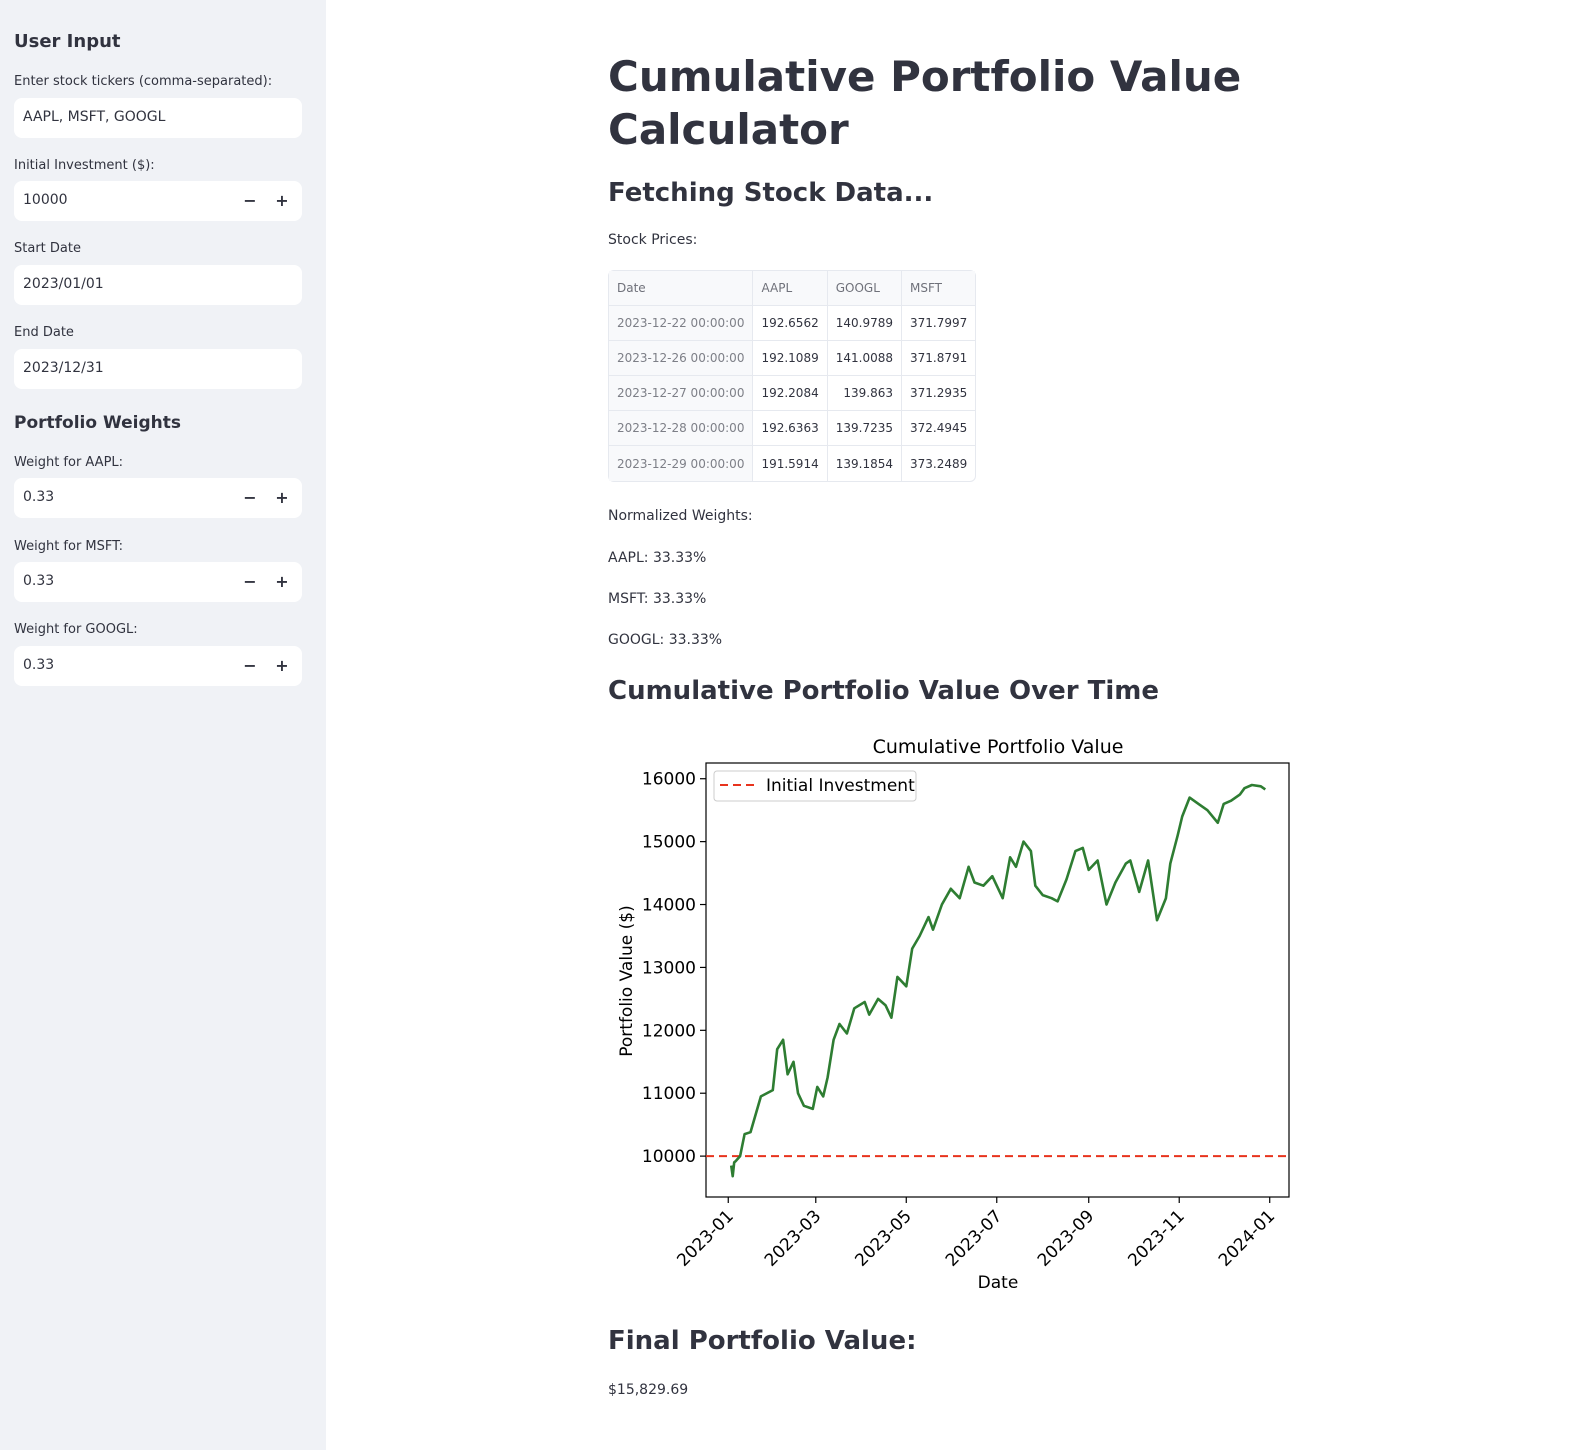  What do you see at coordinates (681, 358) in the screenshot?
I see `table-cell-date: 2023-12-26 00:00:00` at bounding box center [681, 358].